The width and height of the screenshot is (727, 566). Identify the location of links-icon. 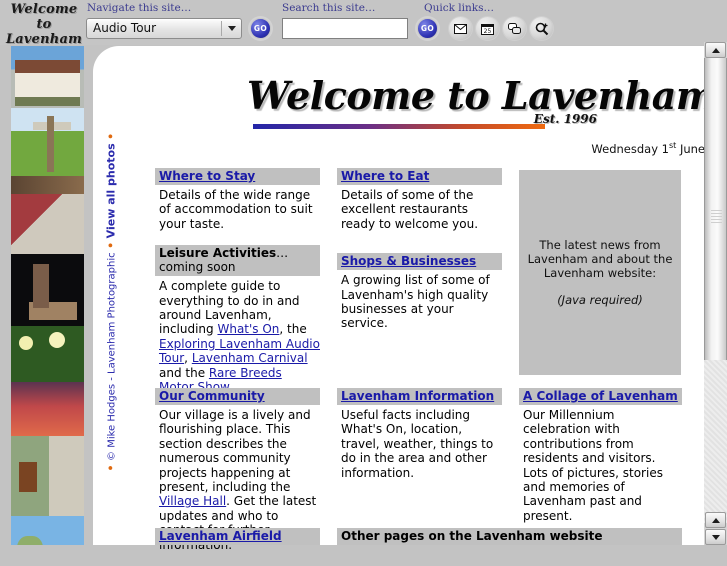
(514, 28).